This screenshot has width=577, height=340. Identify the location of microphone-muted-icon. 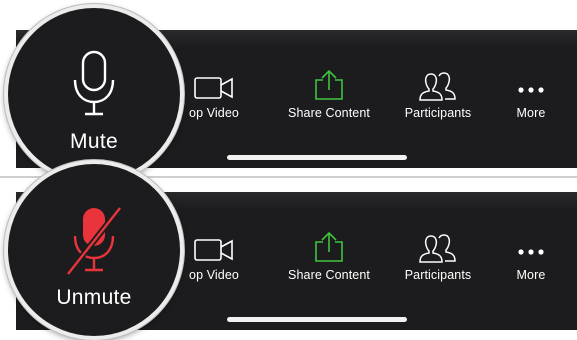
(94, 242).